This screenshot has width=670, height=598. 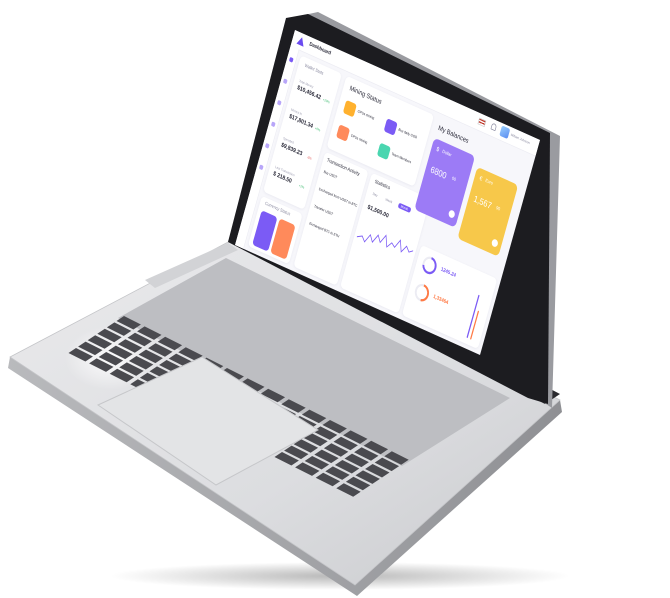 What do you see at coordinates (309, 157) in the screenshot?
I see `stat-change: -3%` at bounding box center [309, 157].